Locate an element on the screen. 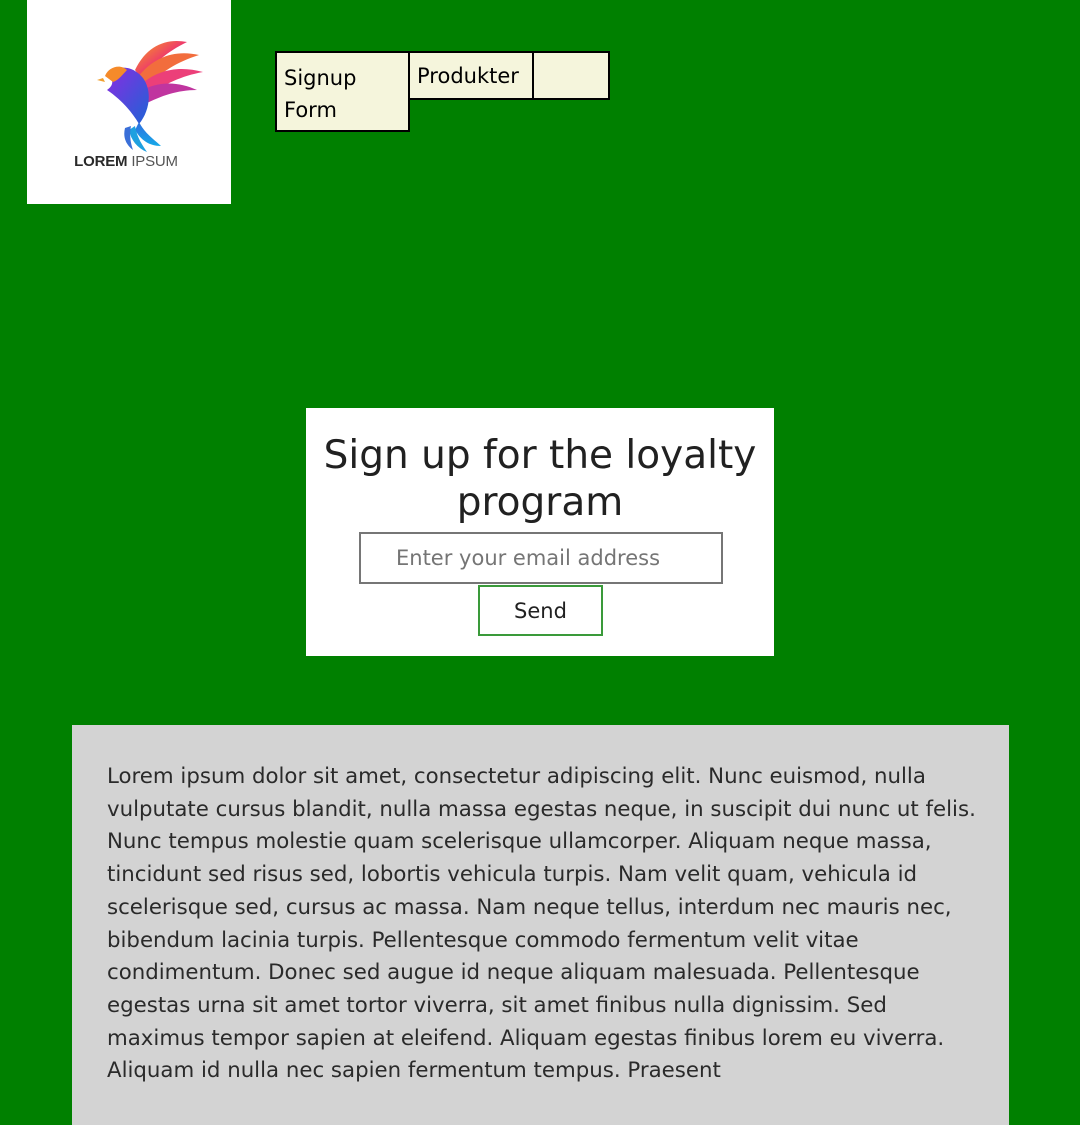  logo-word-bold: LOREM is located at coordinates (101, 161).